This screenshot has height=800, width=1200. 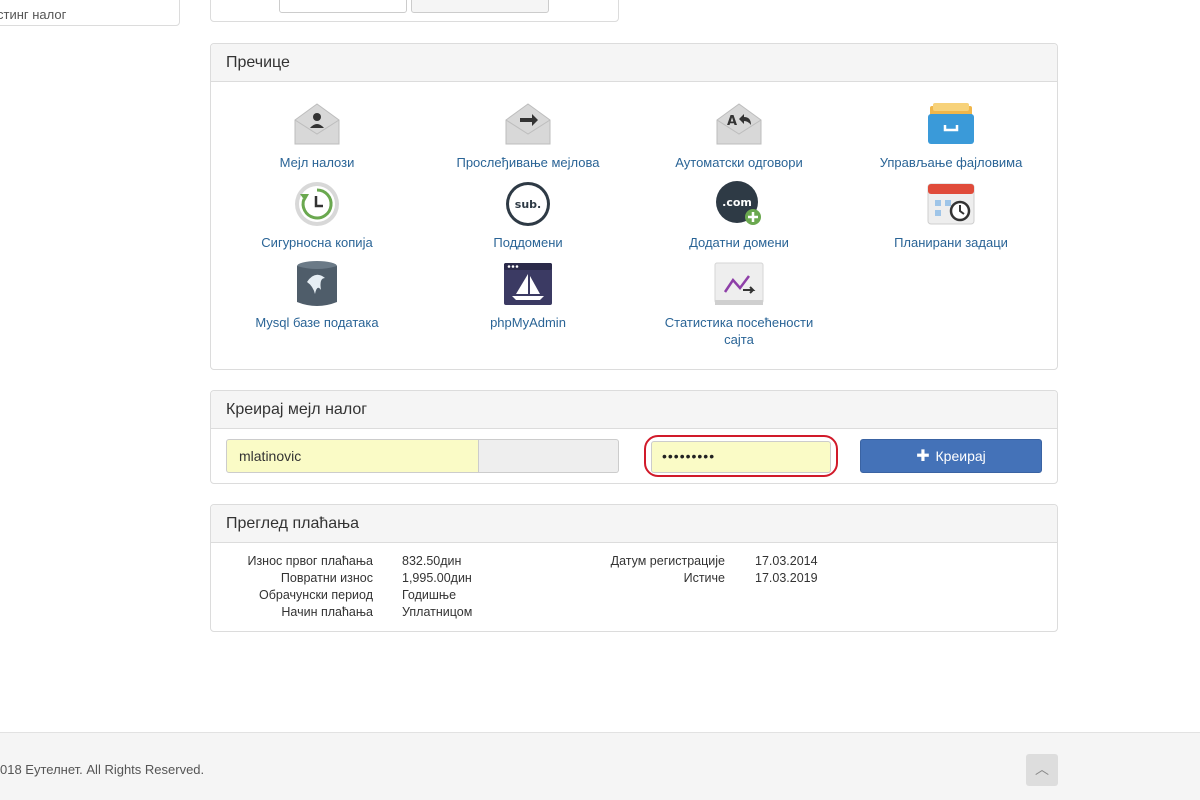 I want to click on shortcut-label: Прослеђивање мејлова, so click(x=528, y=162).